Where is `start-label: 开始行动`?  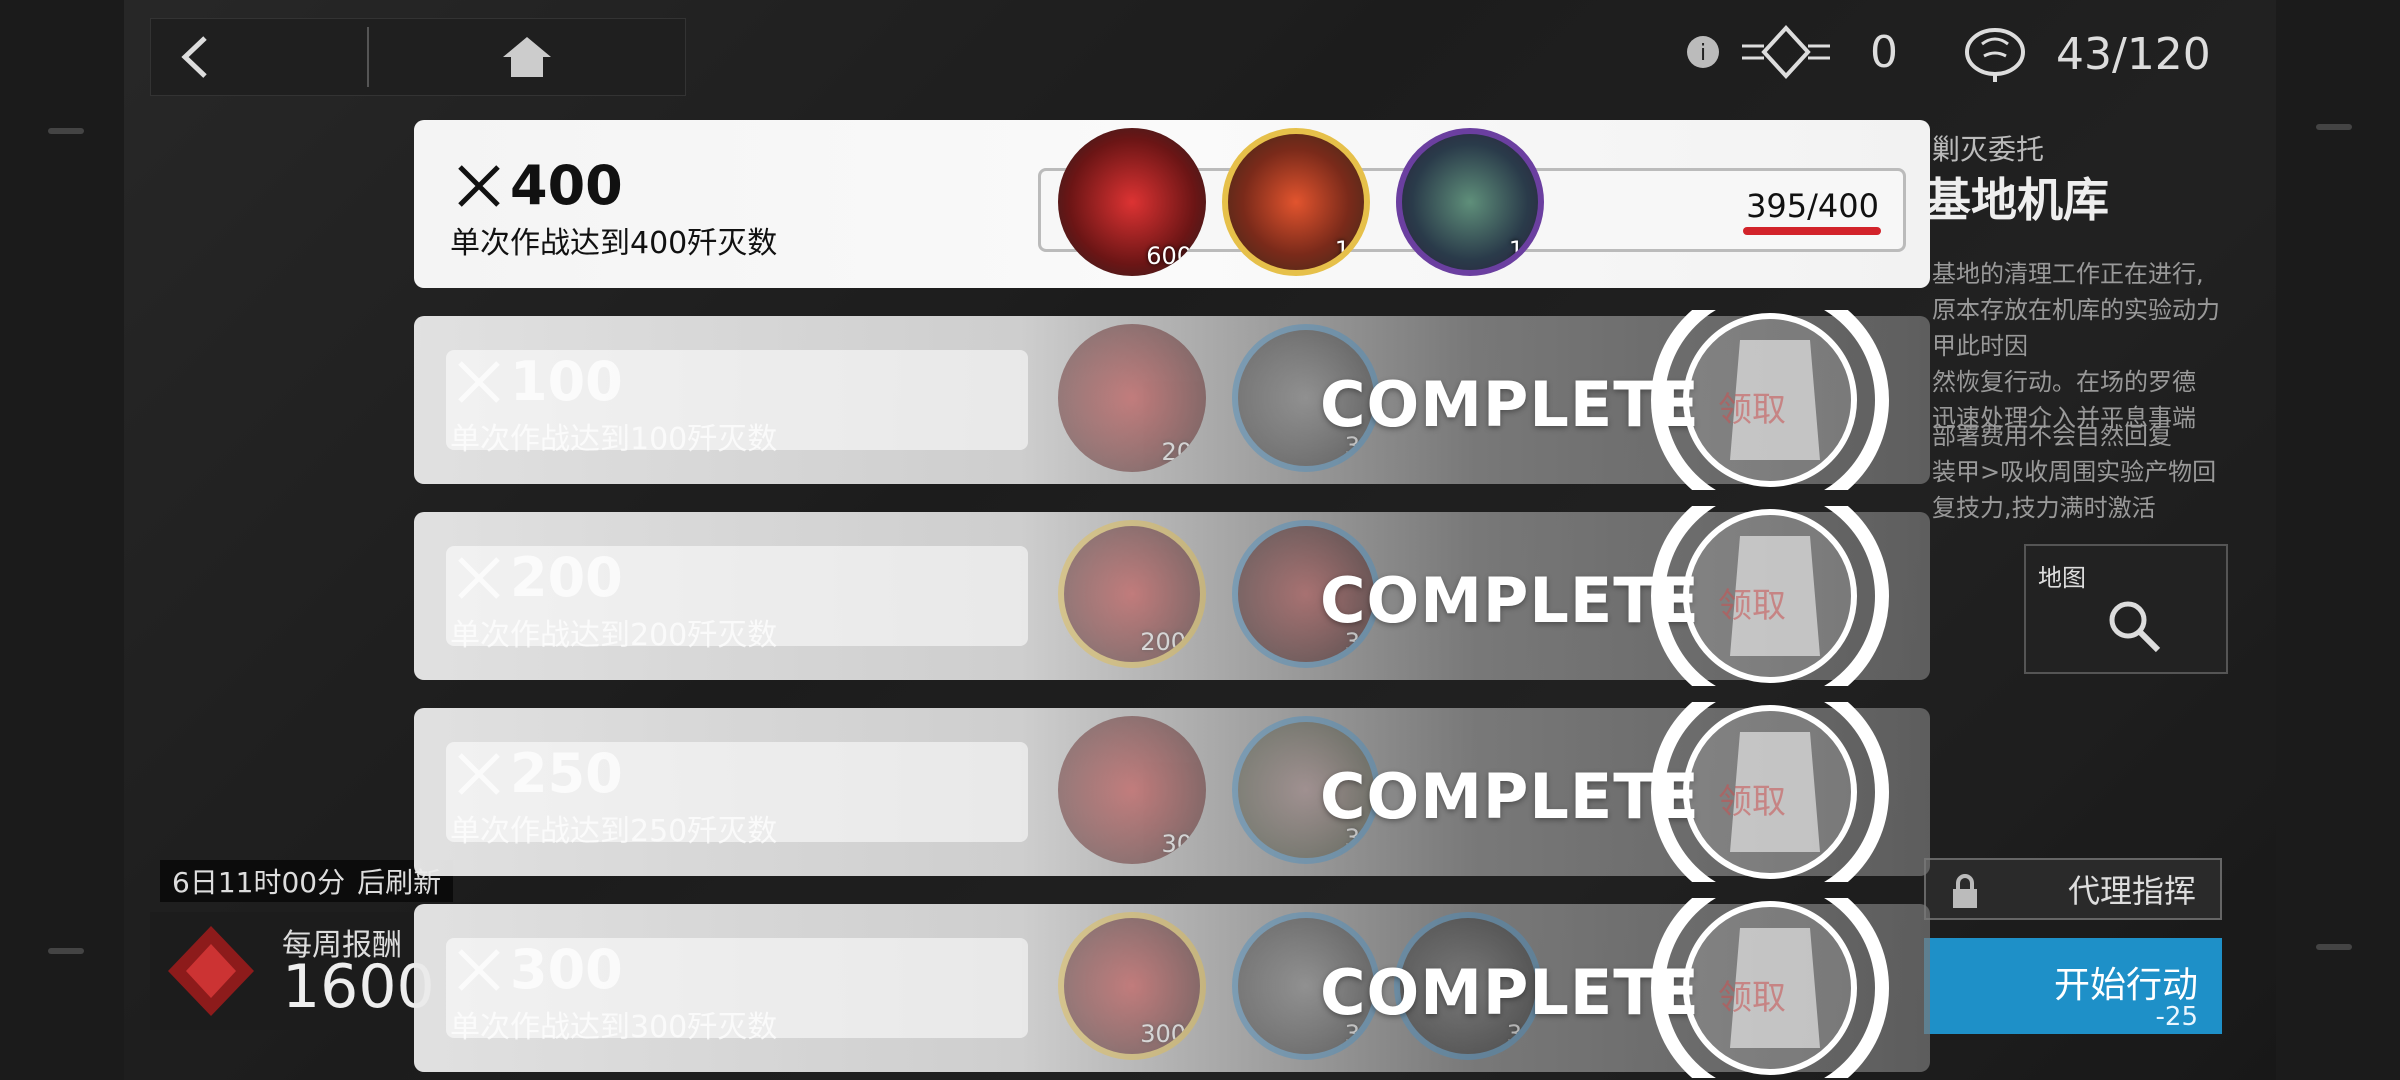 start-label: 开始行动 is located at coordinates (2125, 985).